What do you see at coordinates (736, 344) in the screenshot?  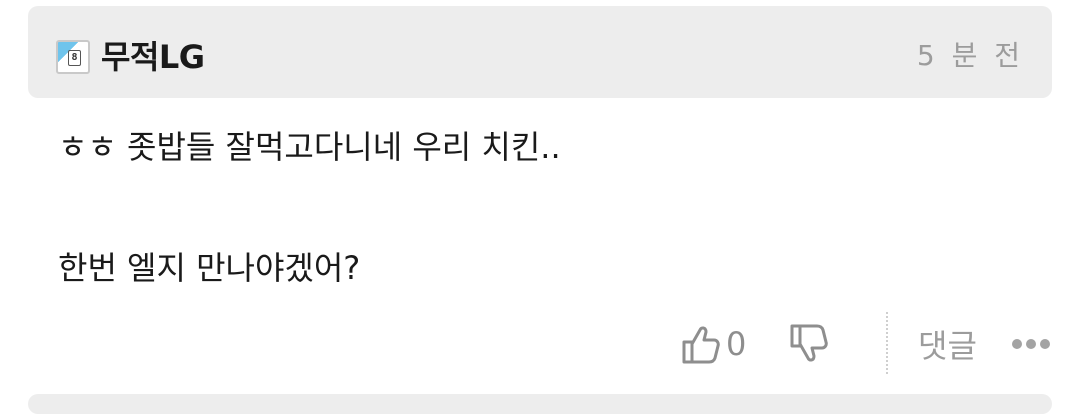 I see `like-count: 0` at bounding box center [736, 344].